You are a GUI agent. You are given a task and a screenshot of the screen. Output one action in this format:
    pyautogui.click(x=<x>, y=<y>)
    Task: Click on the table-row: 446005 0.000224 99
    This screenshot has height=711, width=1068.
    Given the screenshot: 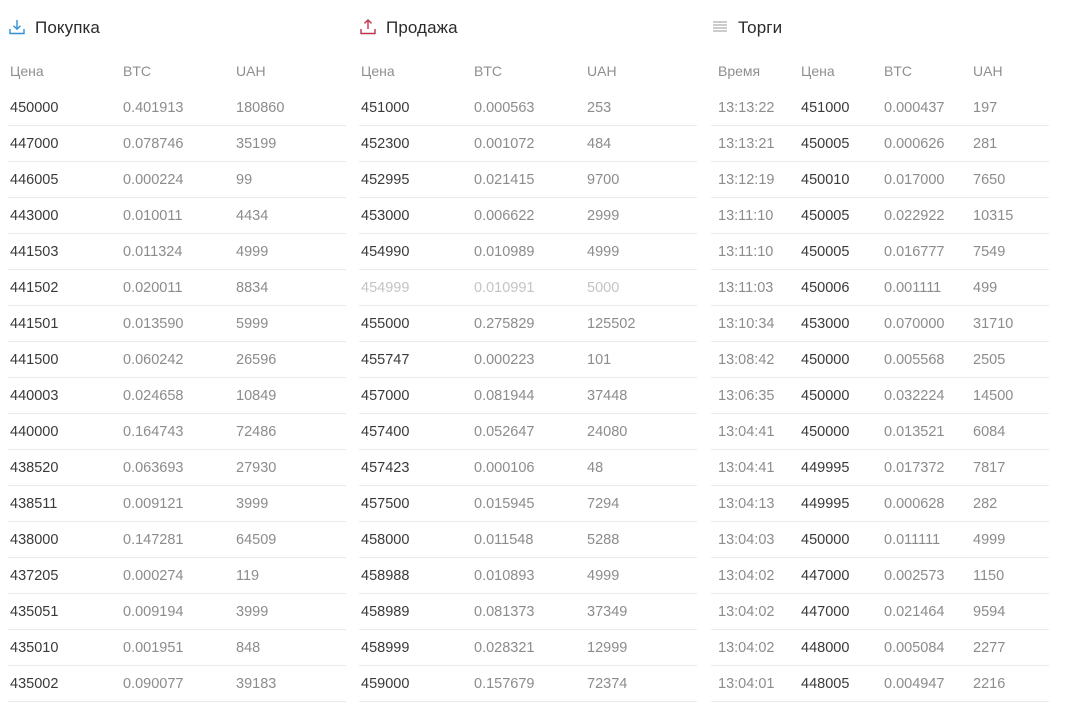 What is the action you would take?
    pyautogui.click(x=177, y=180)
    